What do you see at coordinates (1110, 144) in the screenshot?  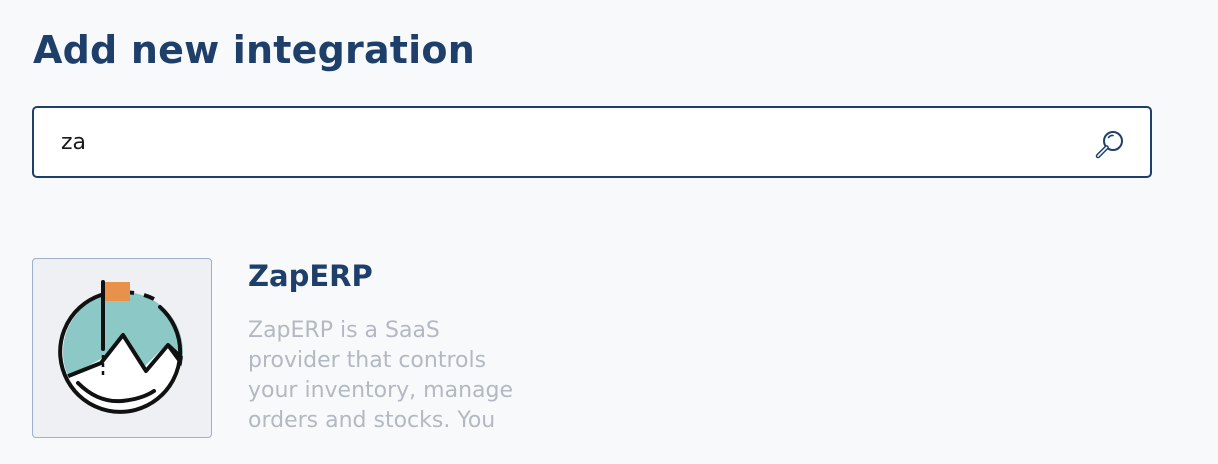 I see `search-icon` at bounding box center [1110, 144].